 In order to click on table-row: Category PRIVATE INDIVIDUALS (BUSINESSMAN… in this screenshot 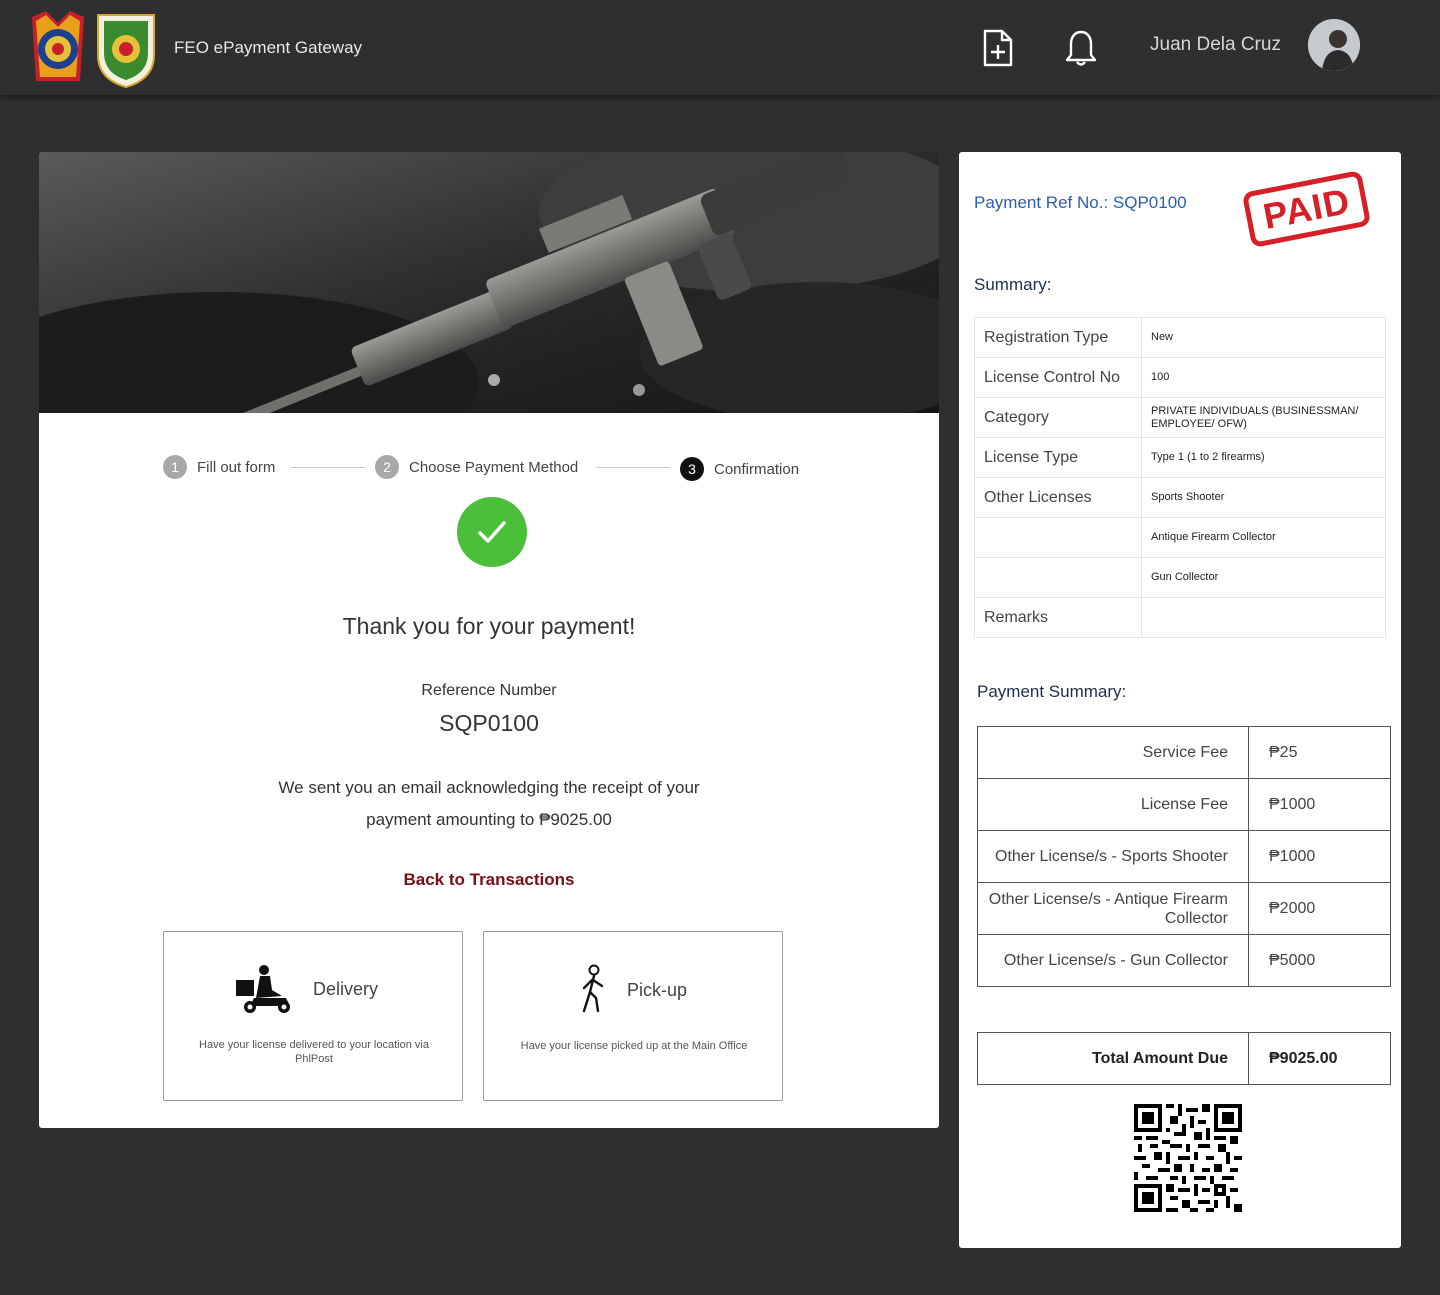, I will do `click(1180, 417)`.